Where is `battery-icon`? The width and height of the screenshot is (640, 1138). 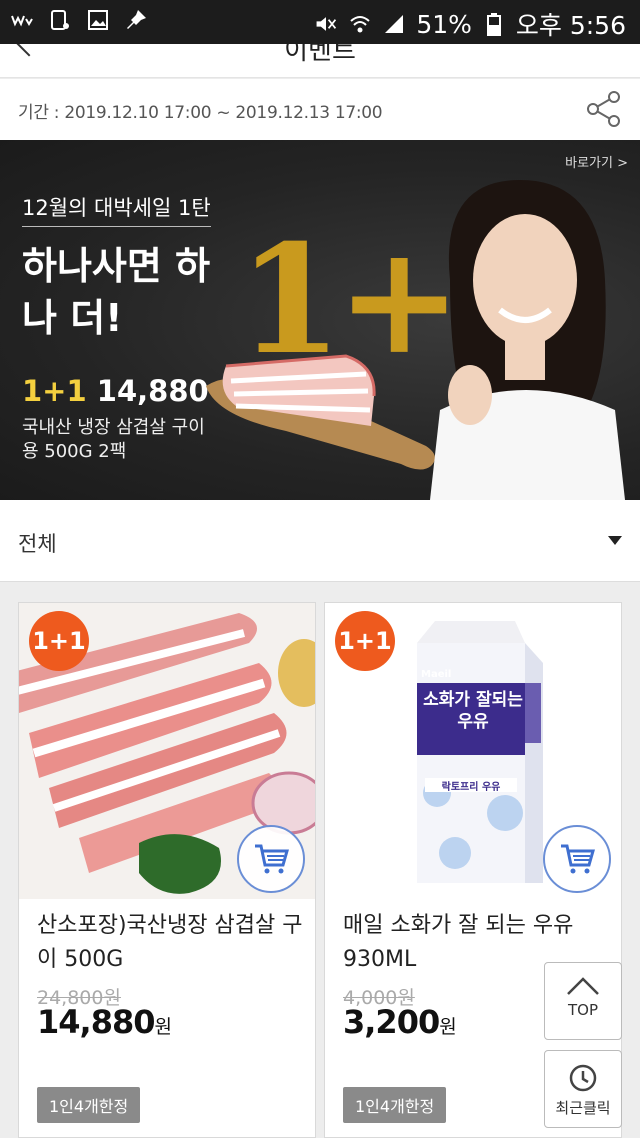 battery-icon is located at coordinates (494, 24).